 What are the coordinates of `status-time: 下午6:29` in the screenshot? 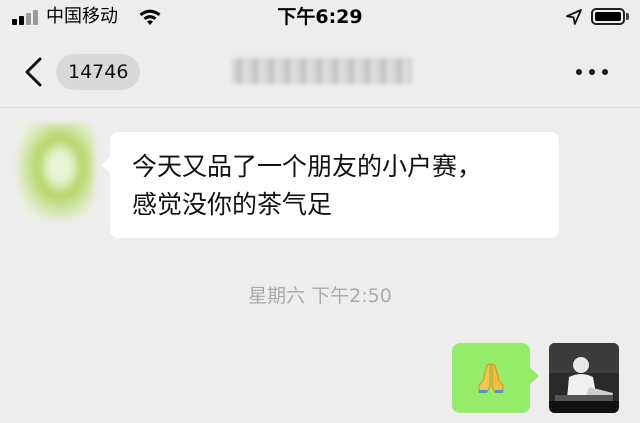 It's located at (320, 17).